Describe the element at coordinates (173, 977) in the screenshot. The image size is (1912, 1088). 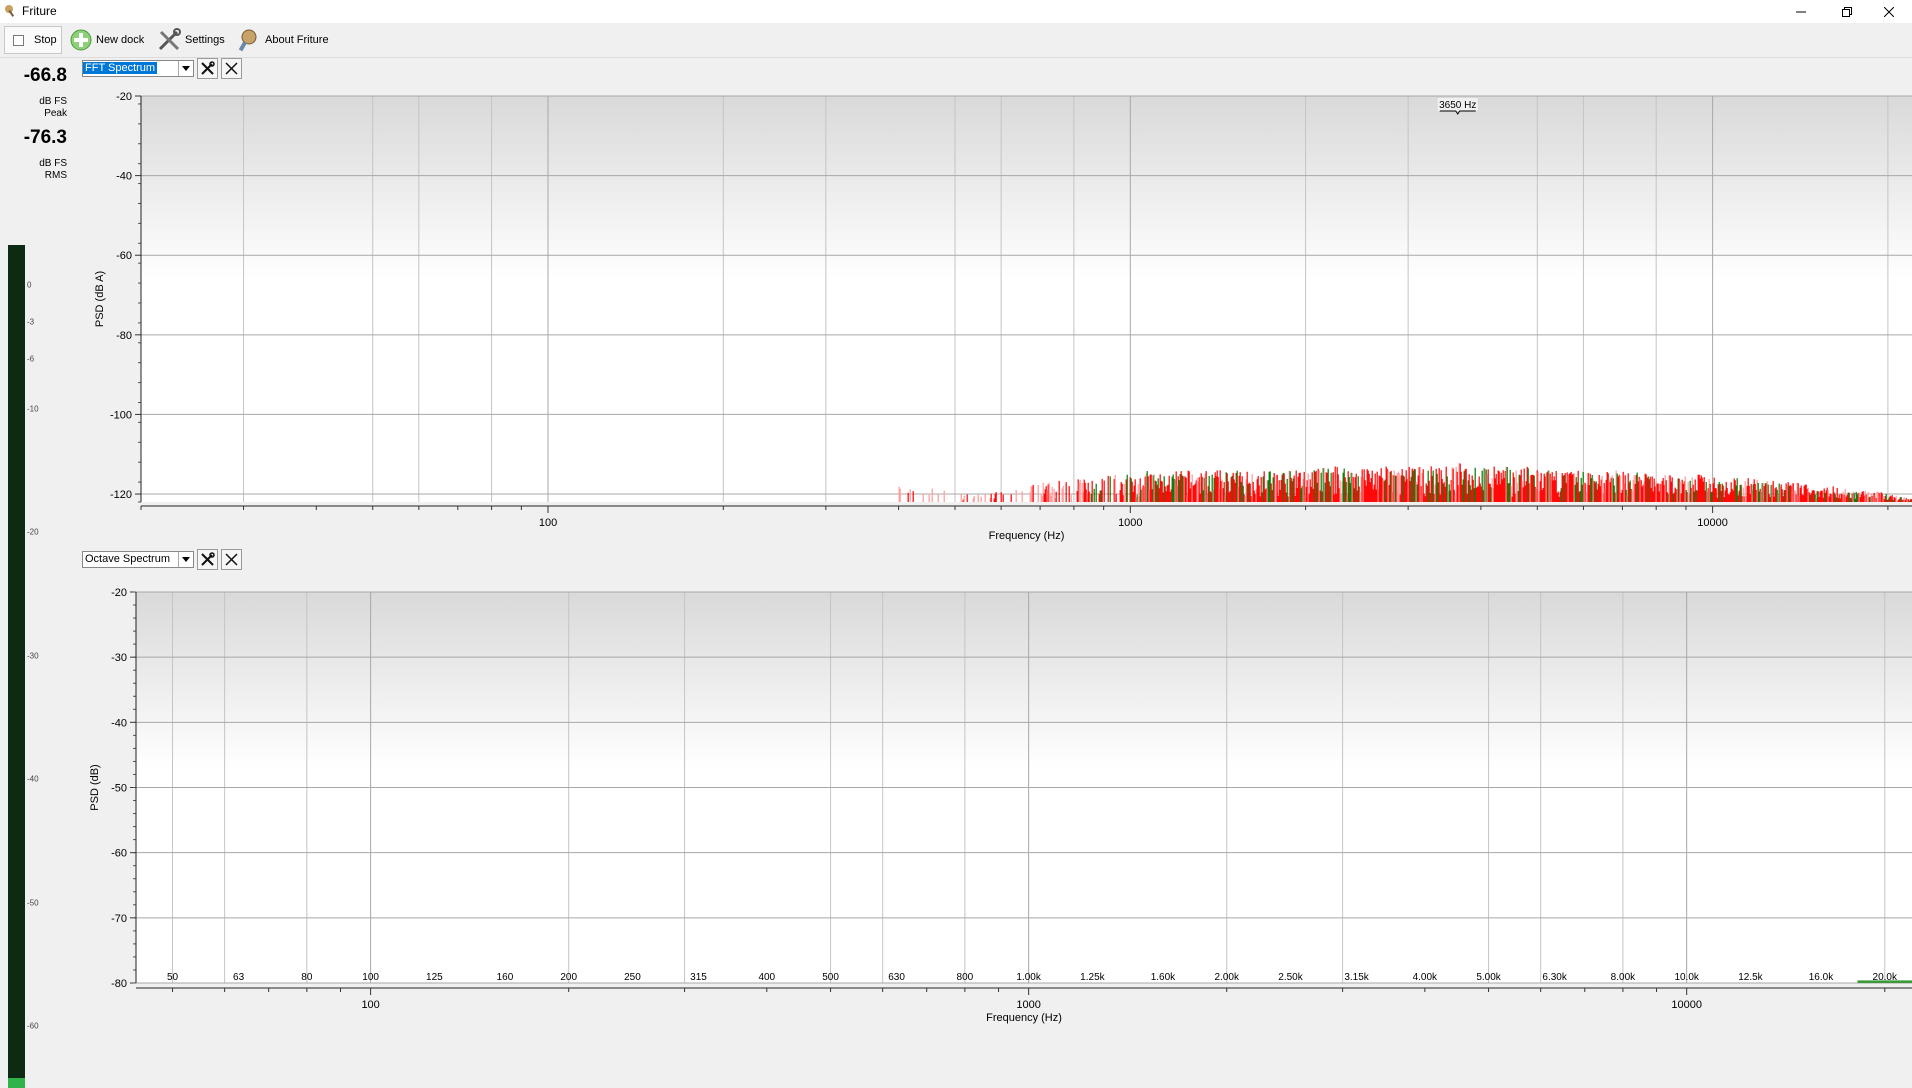
I see `octave-band-label: 50` at that location.